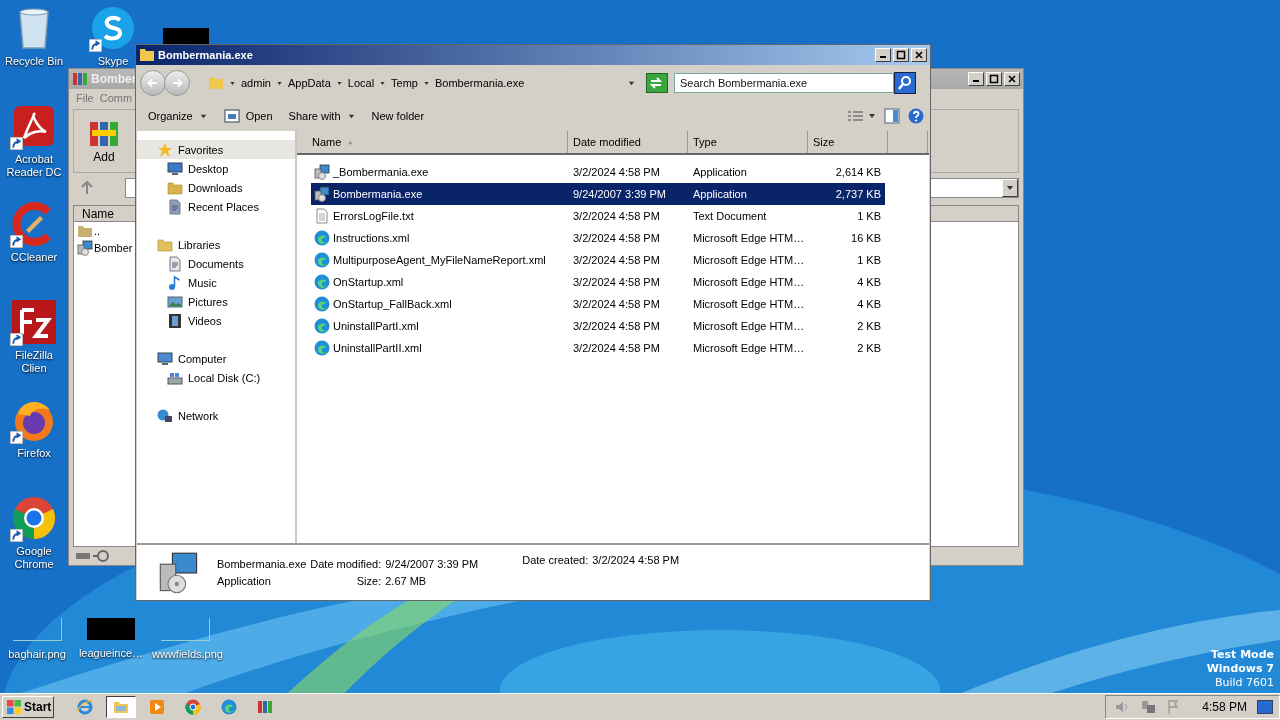 The width and height of the screenshot is (1280, 720). Describe the element at coordinates (376, 326) in the screenshot. I see `file-name: UninstallPartI.xml` at that location.